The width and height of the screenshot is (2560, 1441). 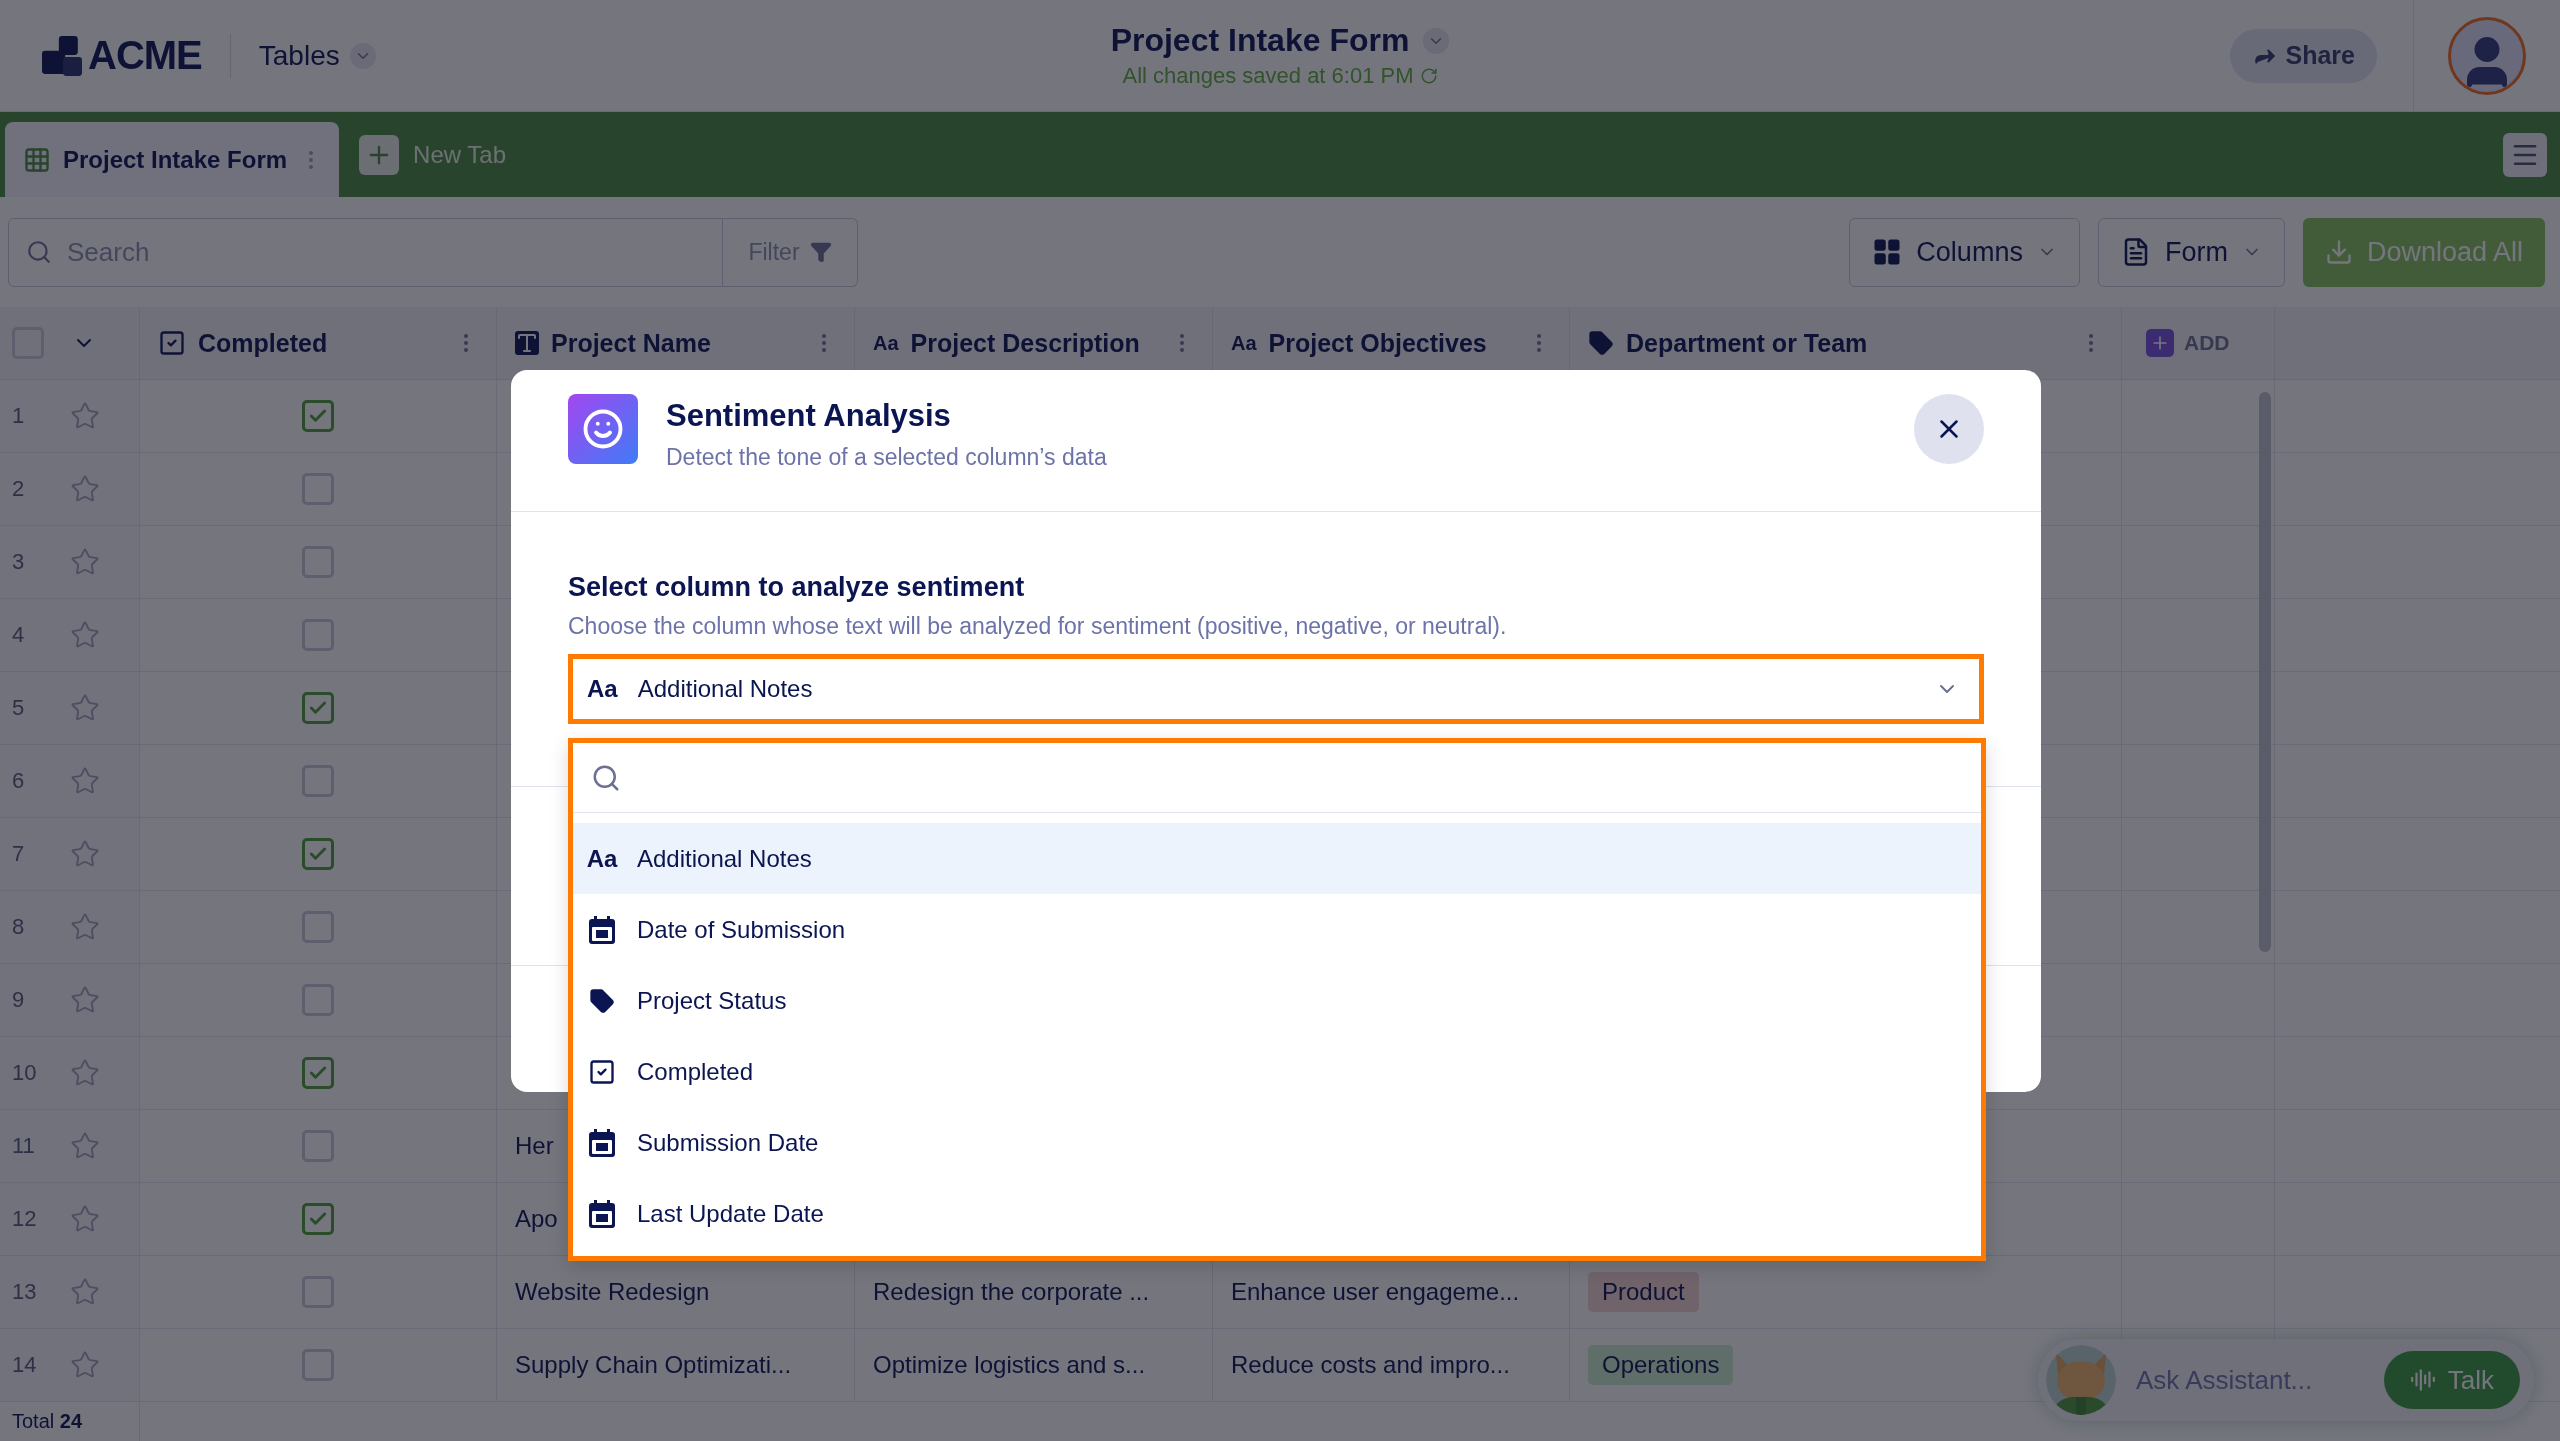 I want to click on column-select: Aa Additional Notes, so click(x=1276, y=689).